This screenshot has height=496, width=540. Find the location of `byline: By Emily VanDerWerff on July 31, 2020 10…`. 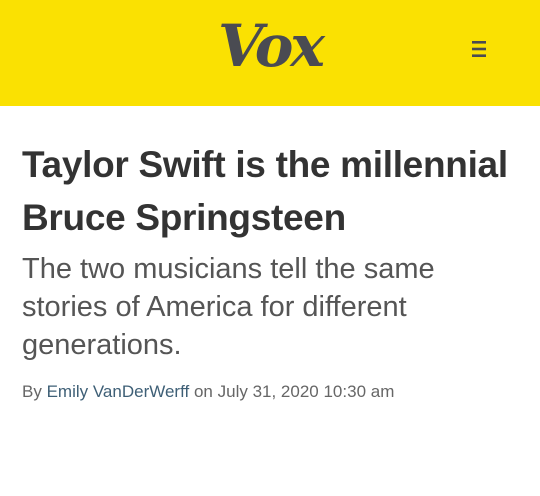

byline: By Emily VanDerWerff on July 31, 2020 10… is located at coordinates (272, 392).